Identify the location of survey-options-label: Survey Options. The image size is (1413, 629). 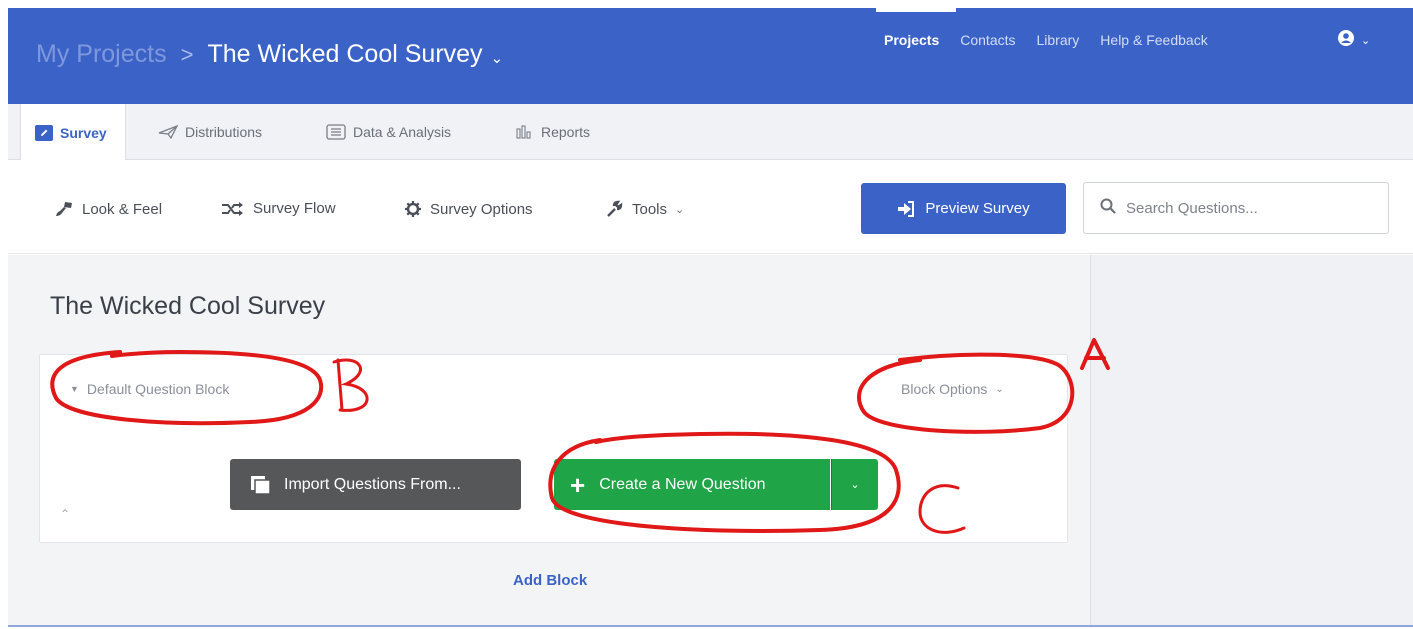
(481, 209).